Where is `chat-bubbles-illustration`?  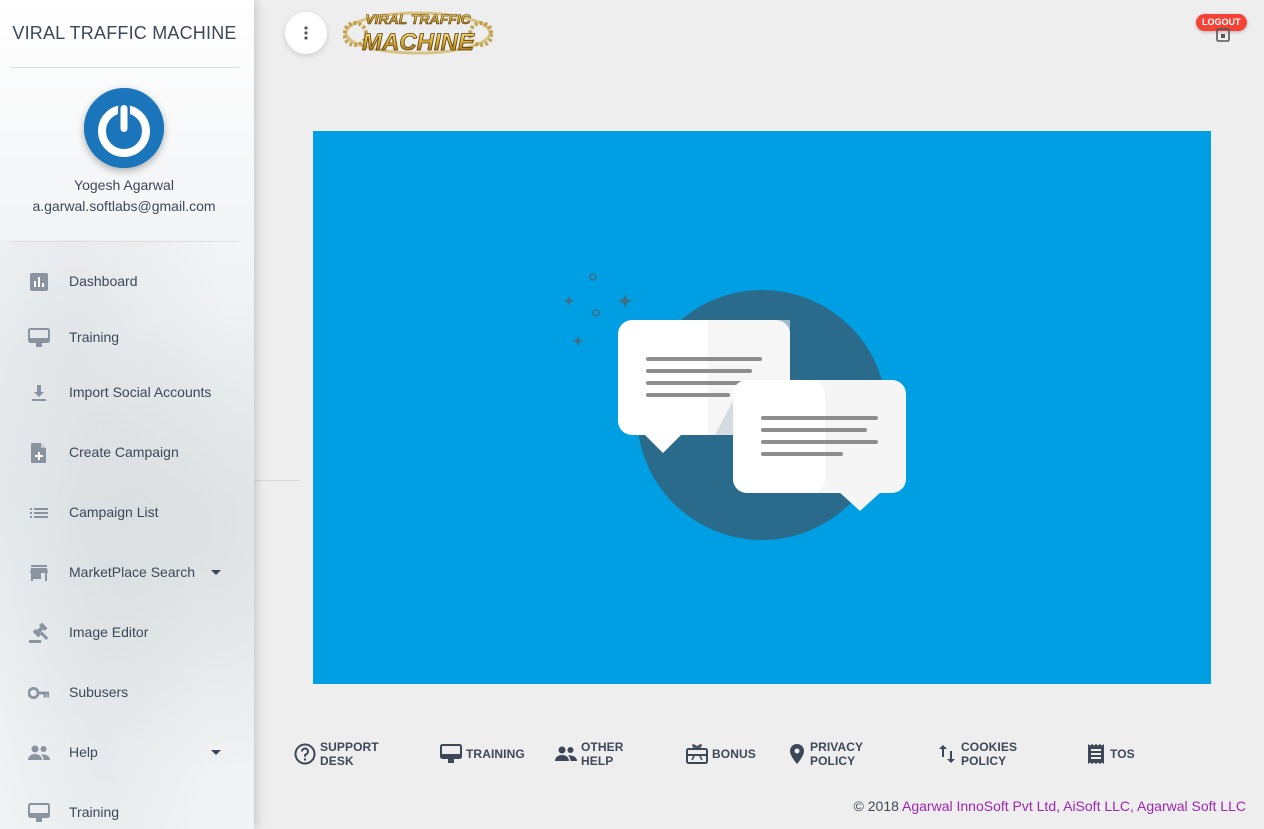 chat-bubbles-illustration is located at coordinates (735, 406).